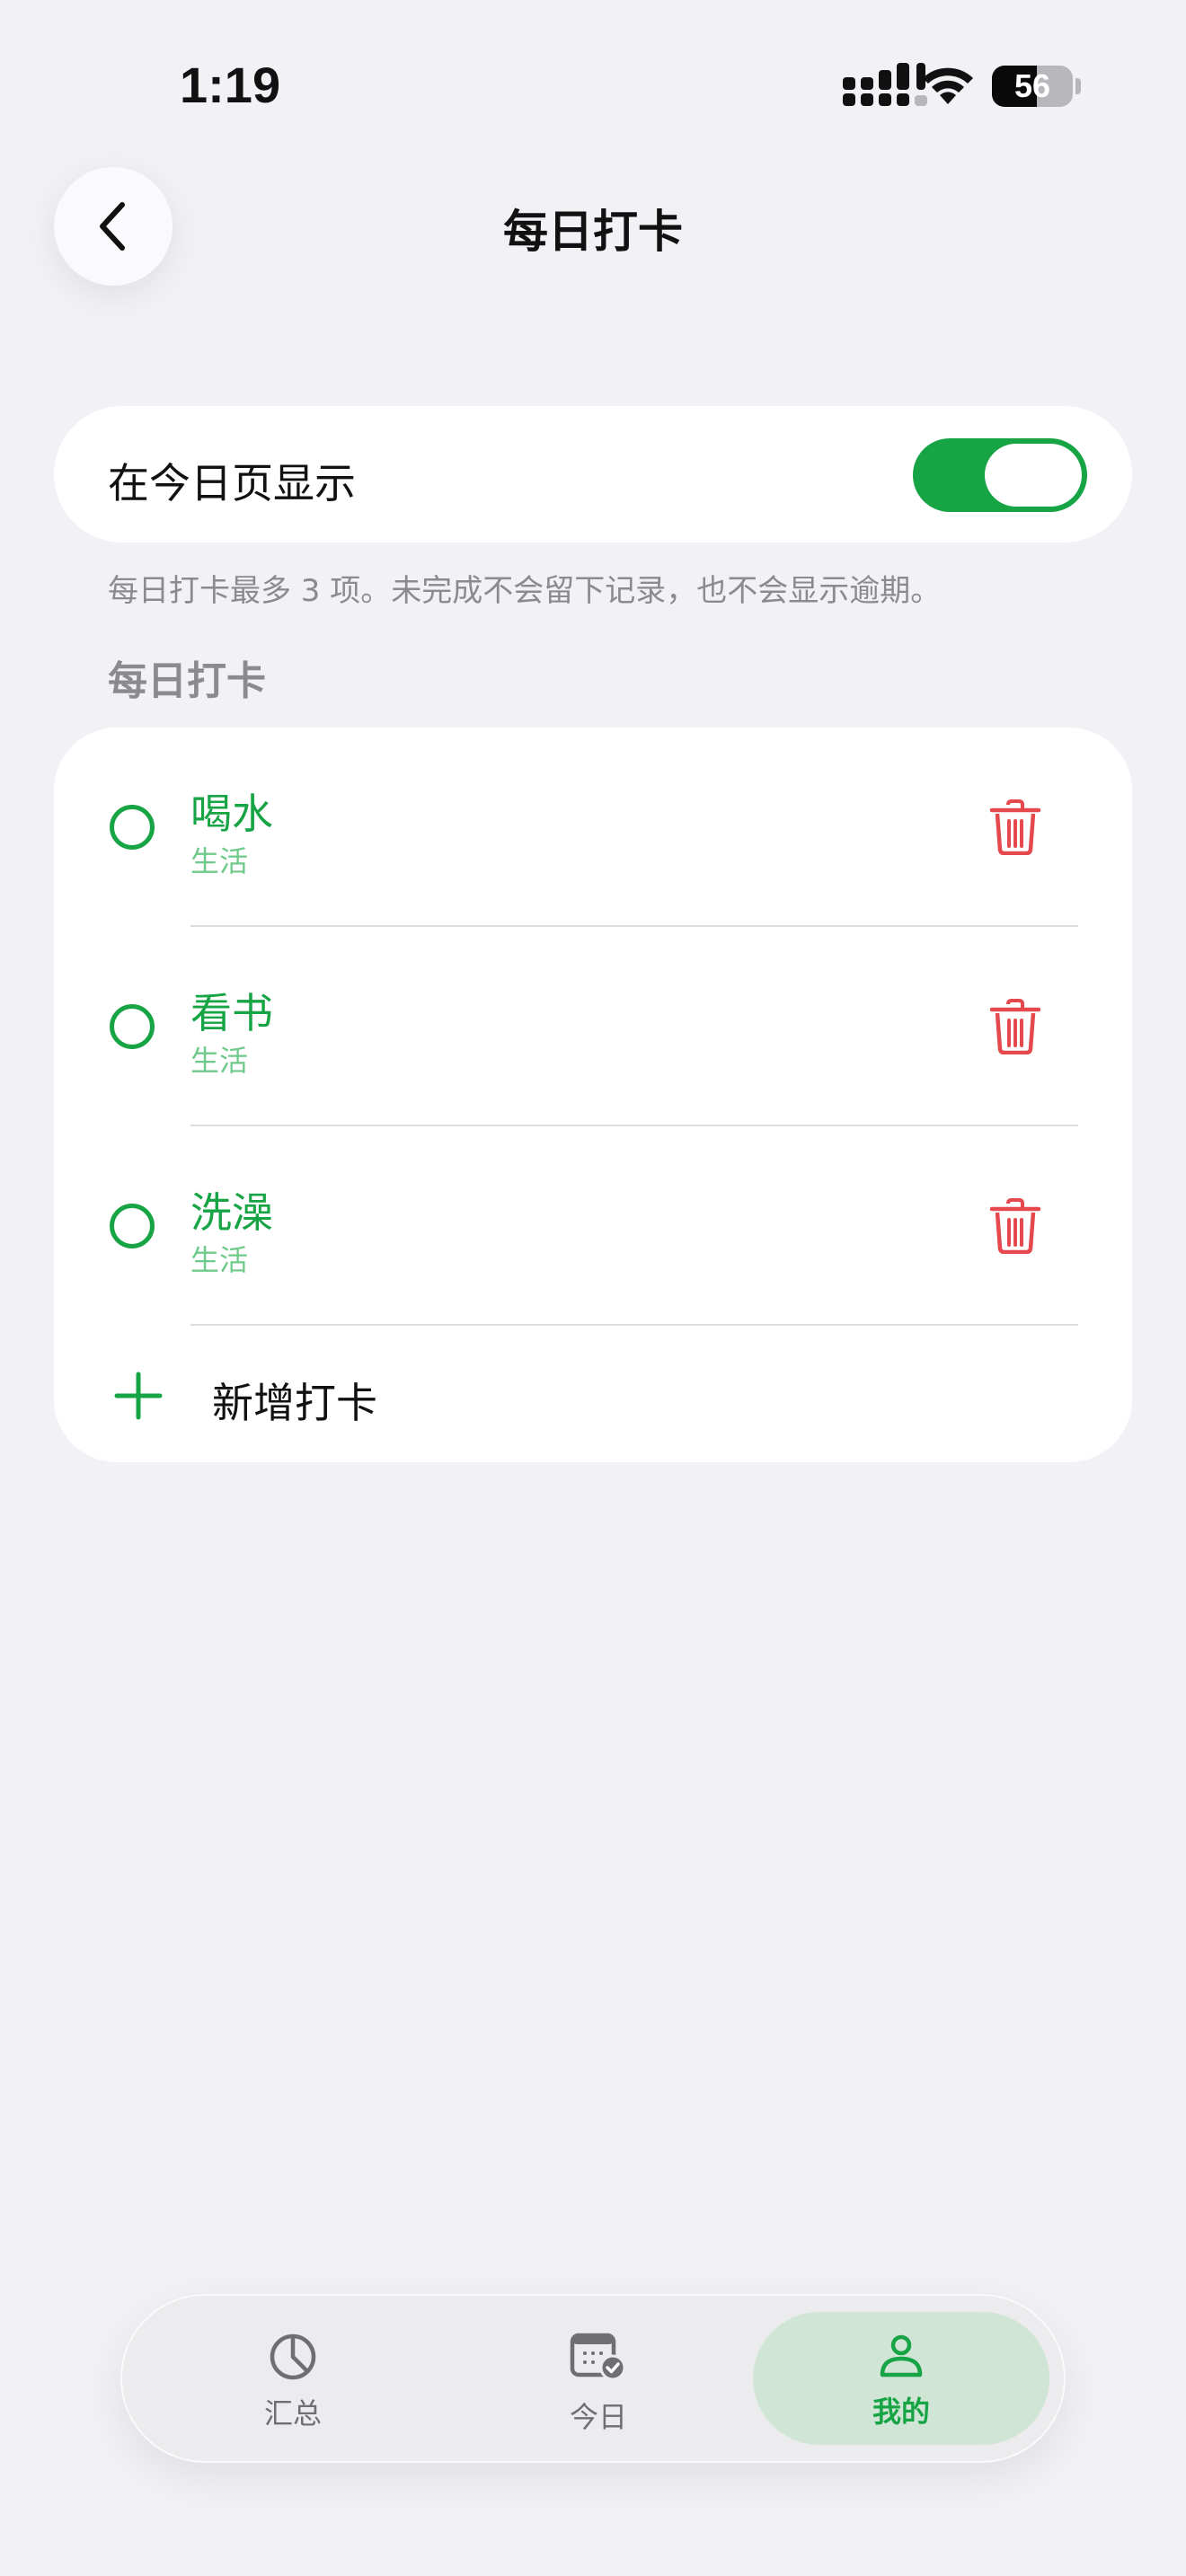 The width and height of the screenshot is (1186, 2576). I want to click on wifi-icon, so click(948, 85).